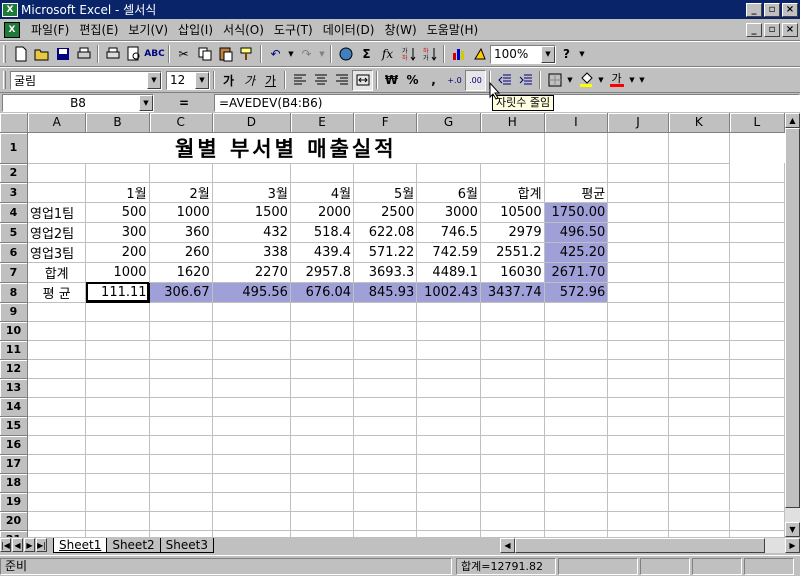  Describe the element at coordinates (512, 272) in the screenshot. I see `data-cell: 16030` at that location.